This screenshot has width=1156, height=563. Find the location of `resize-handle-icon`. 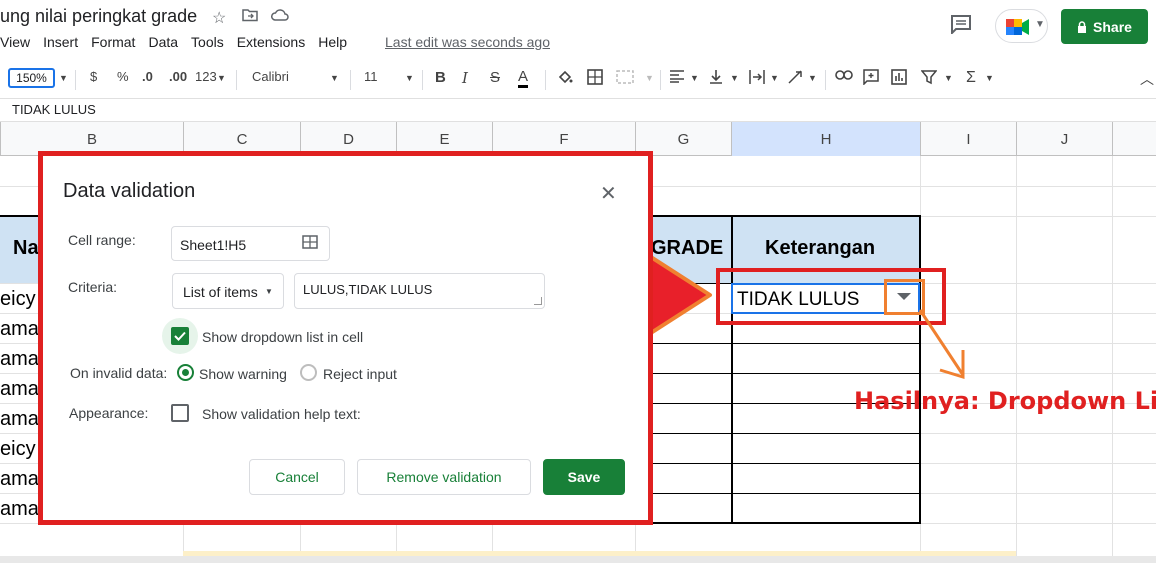

resize-handle-icon is located at coordinates (538, 301).